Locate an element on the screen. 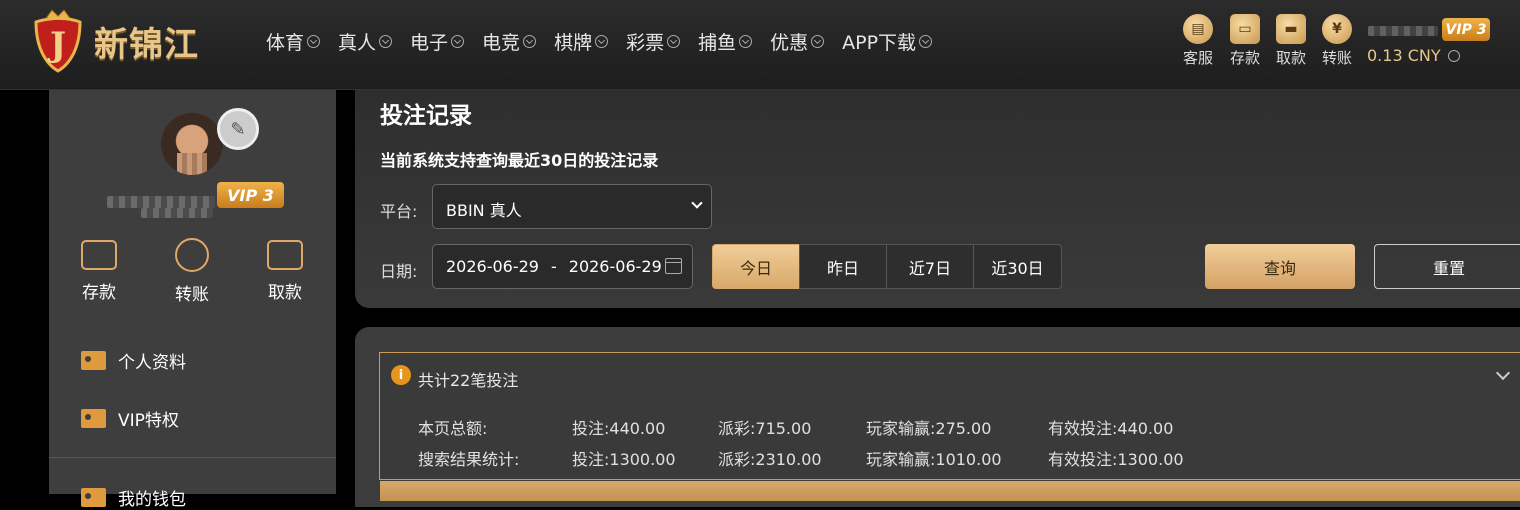  main-nav: 体育 真人 电子 电竞 棋牌 彩票 捕鱼 优惠 APP下载 is located at coordinates (608, 41).